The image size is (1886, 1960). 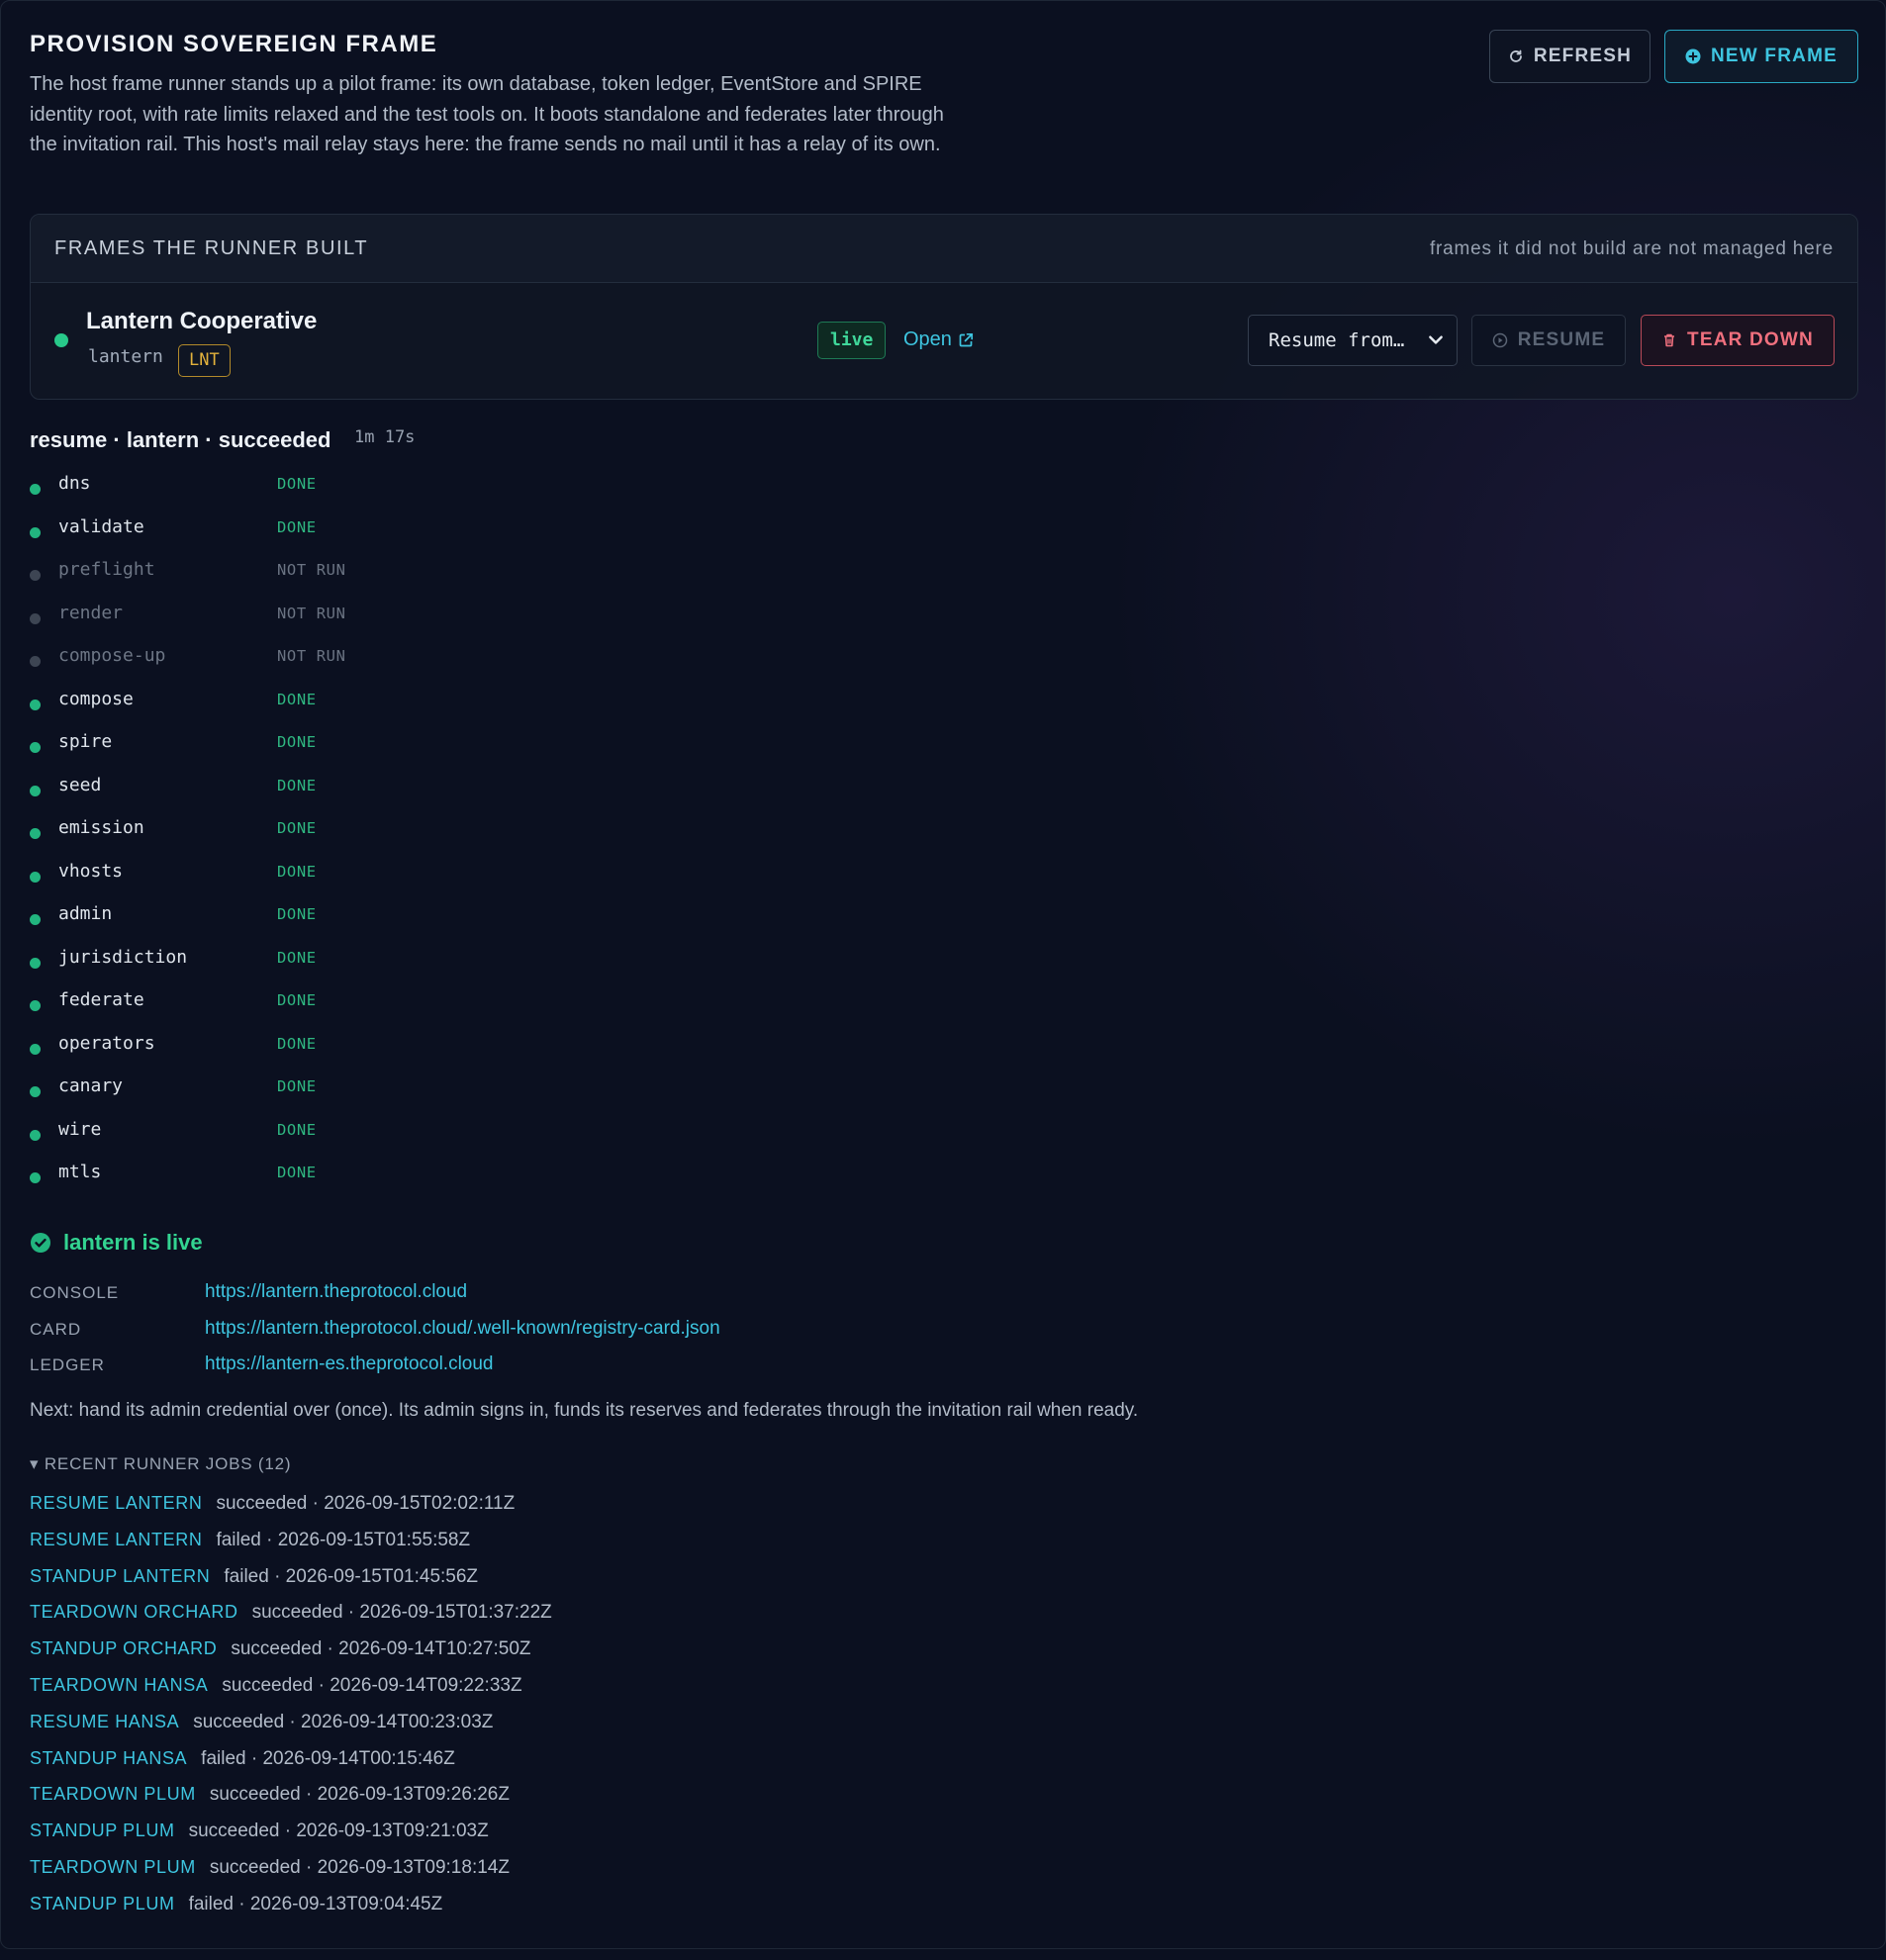 What do you see at coordinates (85, 741) in the screenshot?
I see `step-name: spire` at bounding box center [85, 741].